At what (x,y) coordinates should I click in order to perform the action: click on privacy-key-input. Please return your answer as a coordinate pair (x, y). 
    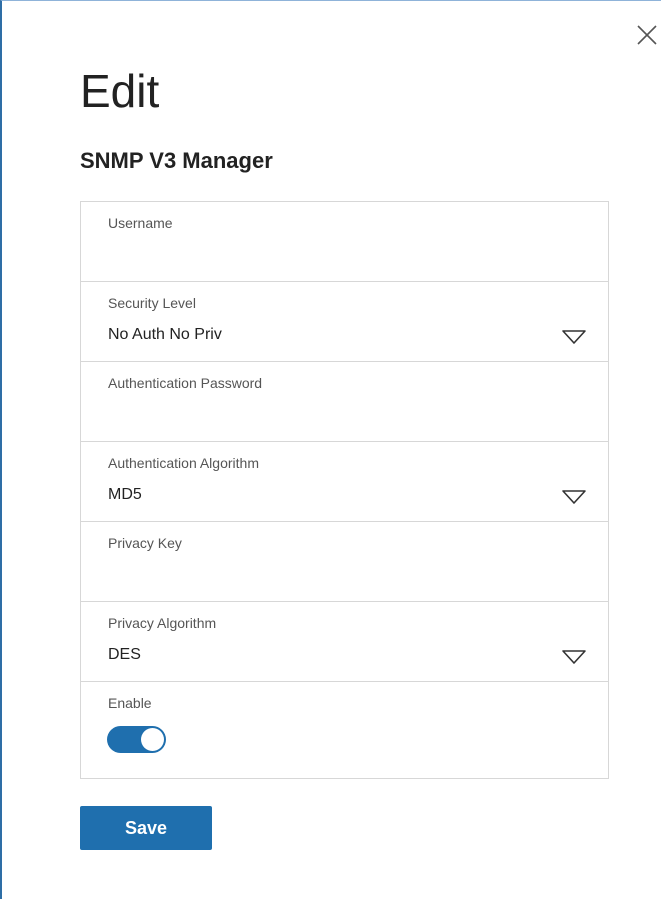
    Looking at the image, I should click on (342, 576).